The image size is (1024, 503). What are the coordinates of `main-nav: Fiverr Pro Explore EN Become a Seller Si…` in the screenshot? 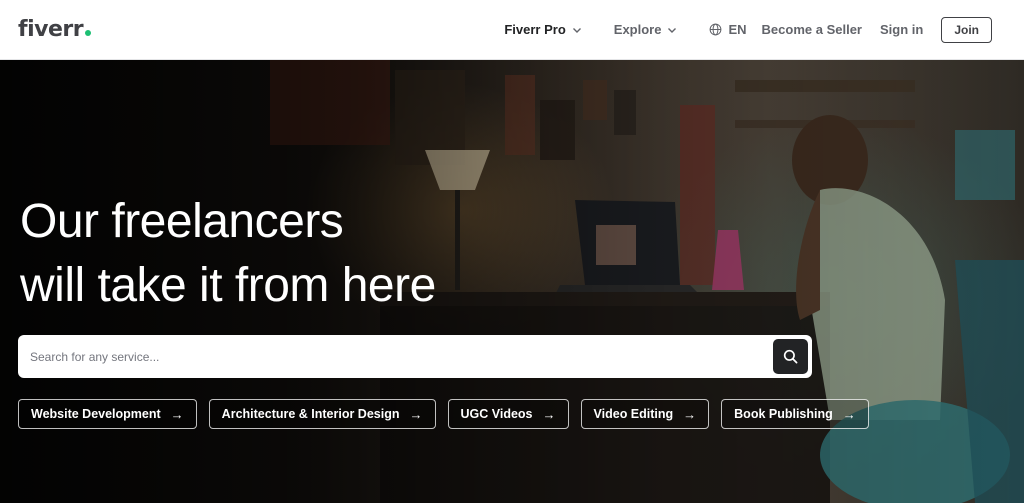 It's located at (748, 29).